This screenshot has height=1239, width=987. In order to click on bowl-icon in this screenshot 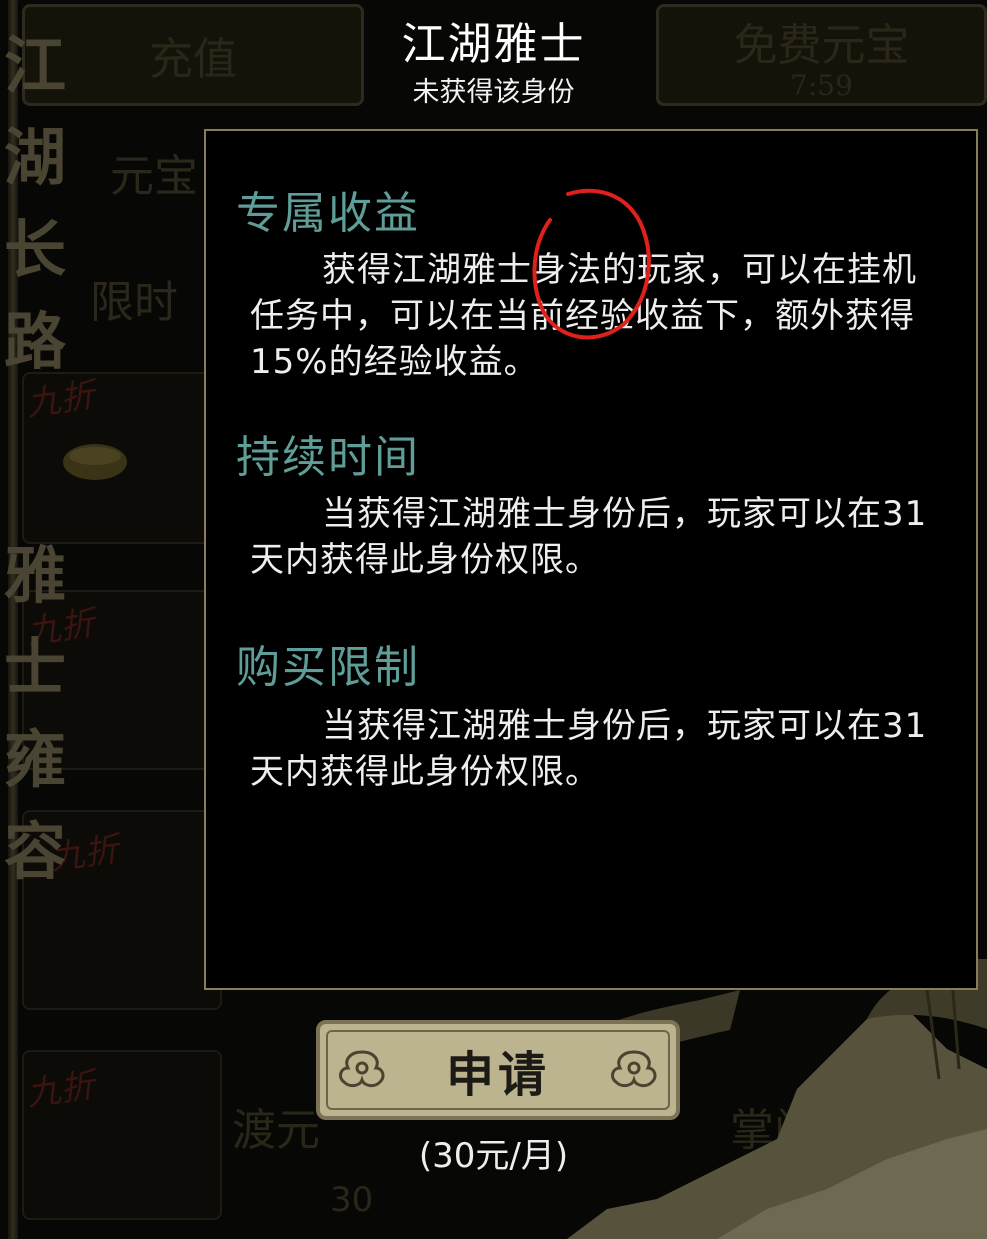, I will do `click(95, 462)`.